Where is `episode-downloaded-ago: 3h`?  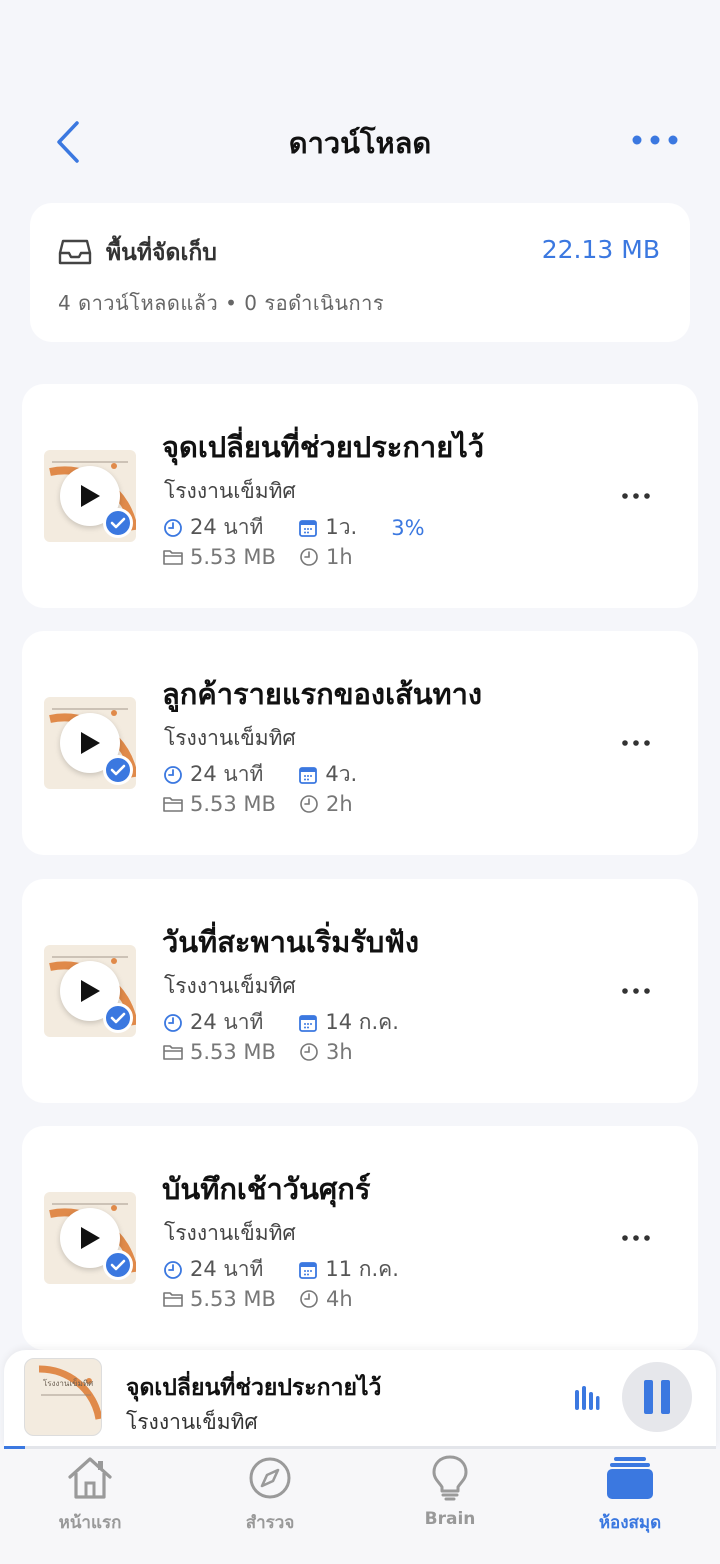 episode-downloaded-ago: 3h is located at coordinates (339, 1052).